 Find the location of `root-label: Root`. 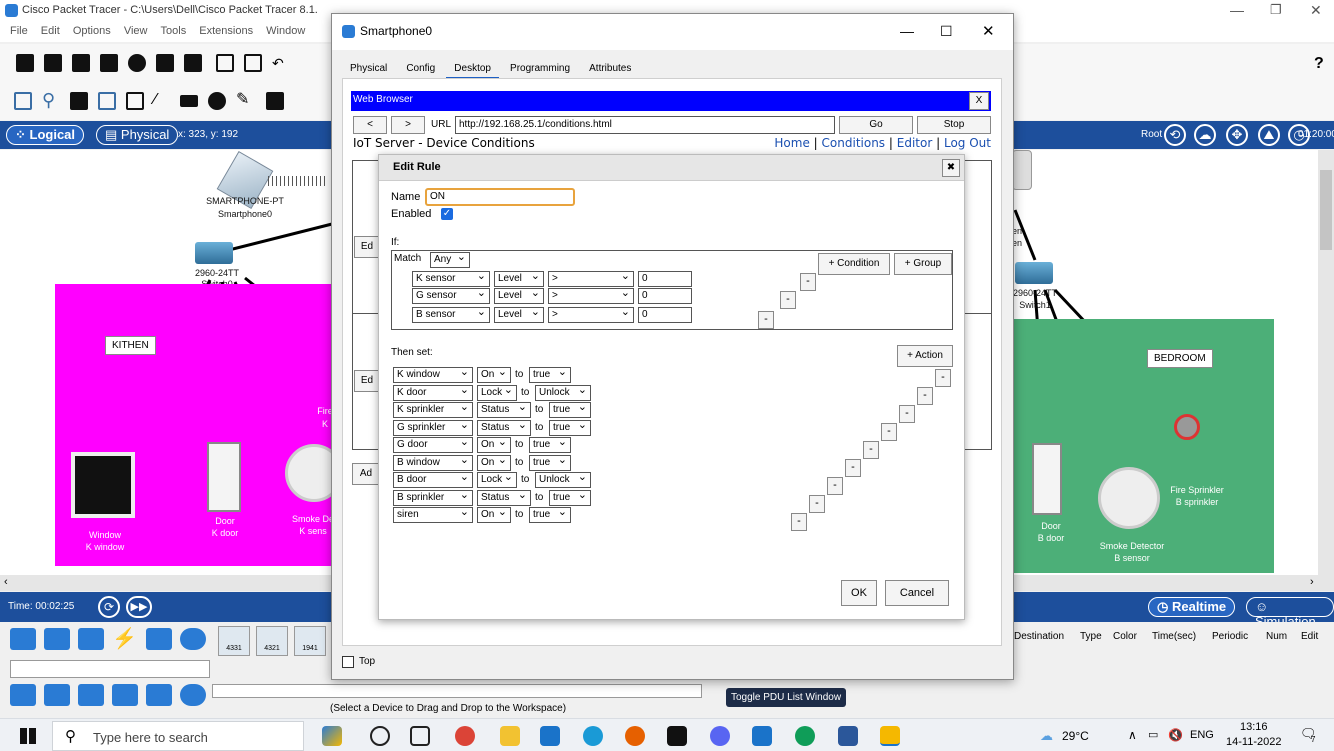

root-label: Root is located at coordinates (1151, 134).